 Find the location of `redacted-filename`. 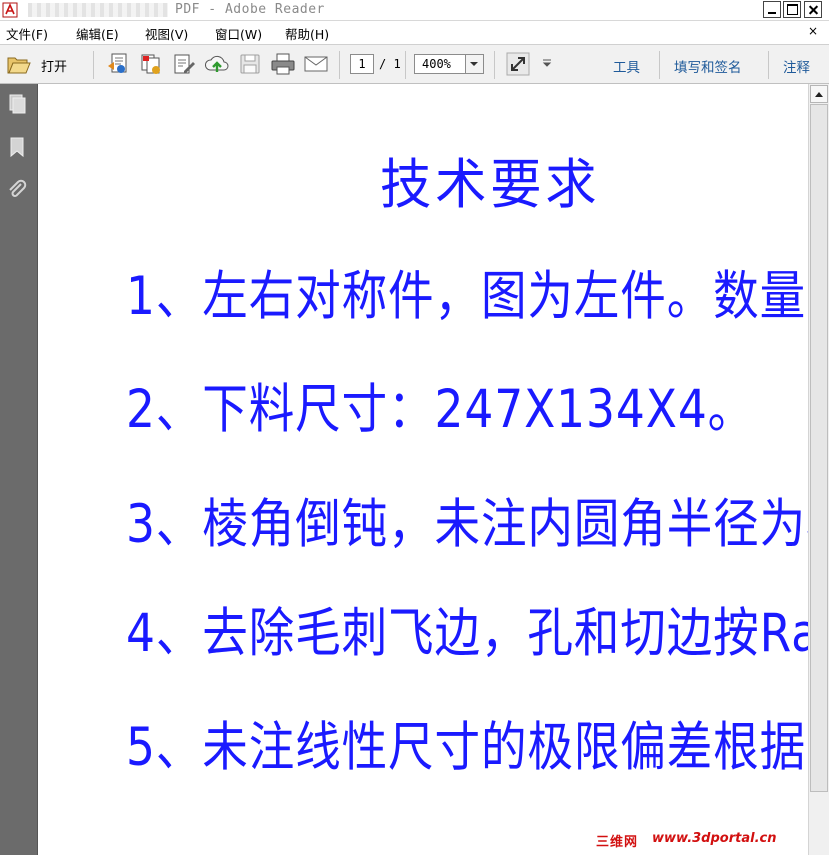

redacted-filename is located at coordinates (98, 10).